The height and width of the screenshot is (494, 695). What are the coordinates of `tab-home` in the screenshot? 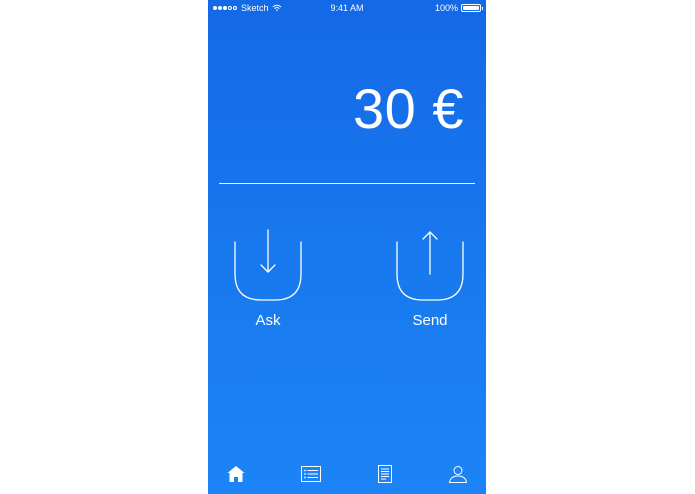 It's located at (236, 474).